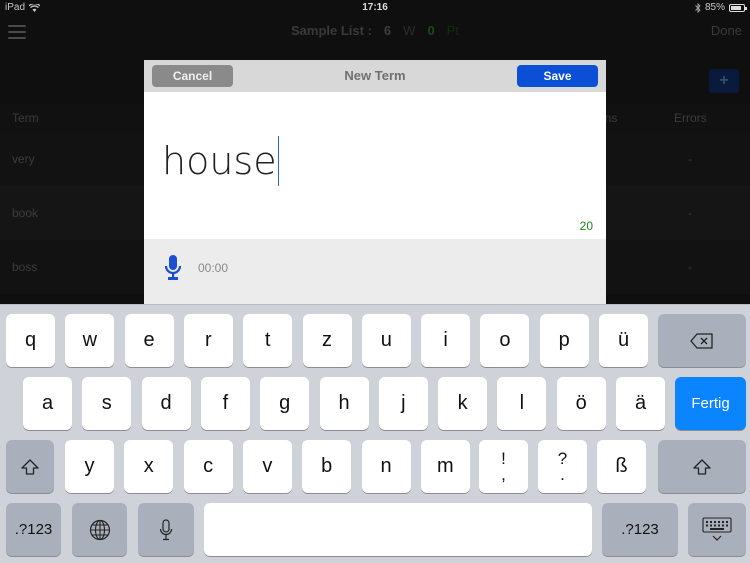  I want to click on save-button: Save, so click(557, 76).